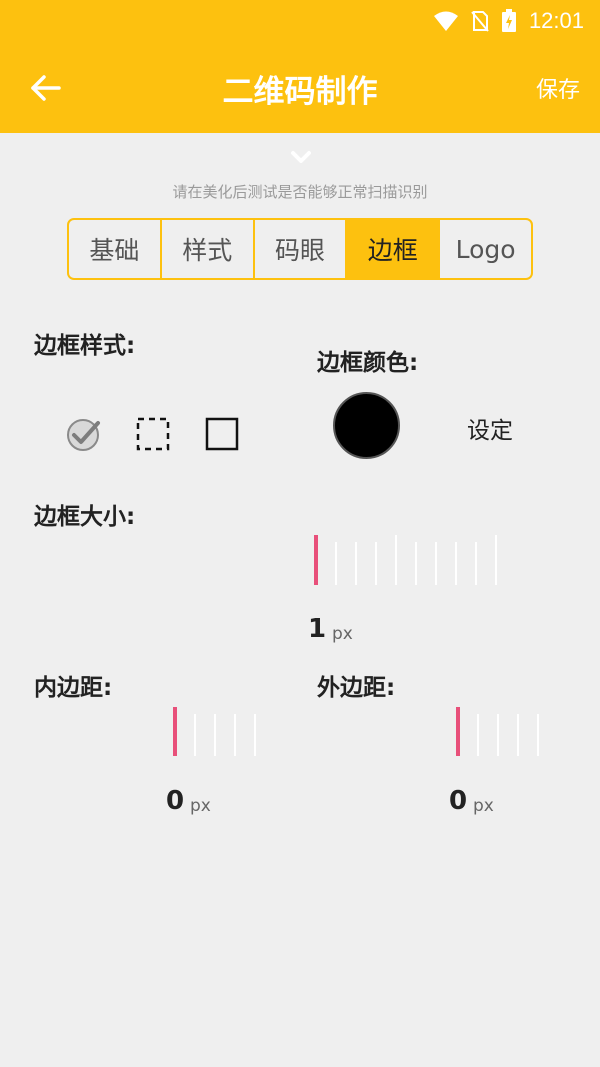 The height and width of the screenshot is (1067, 600). I want to click on tab-border: 边框, so click(394, 249).